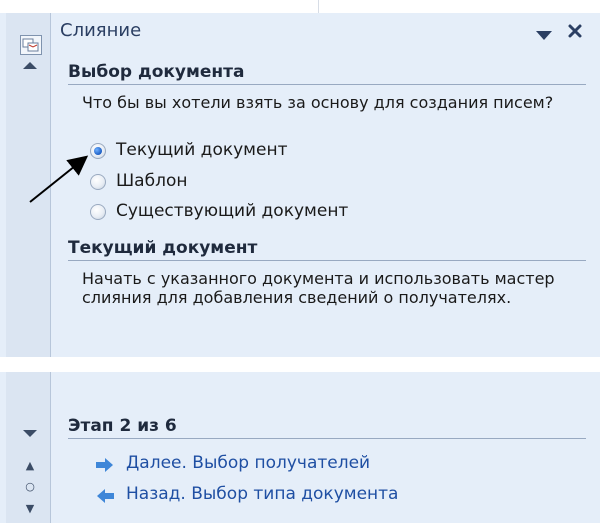 Image resolution: width=600 pixels, height=523 pixels. What do you see at coordinates (327, 249) in the screenshot?
I see `section-heading-current-document: Текущий документ` at bounding box center [327, 249].